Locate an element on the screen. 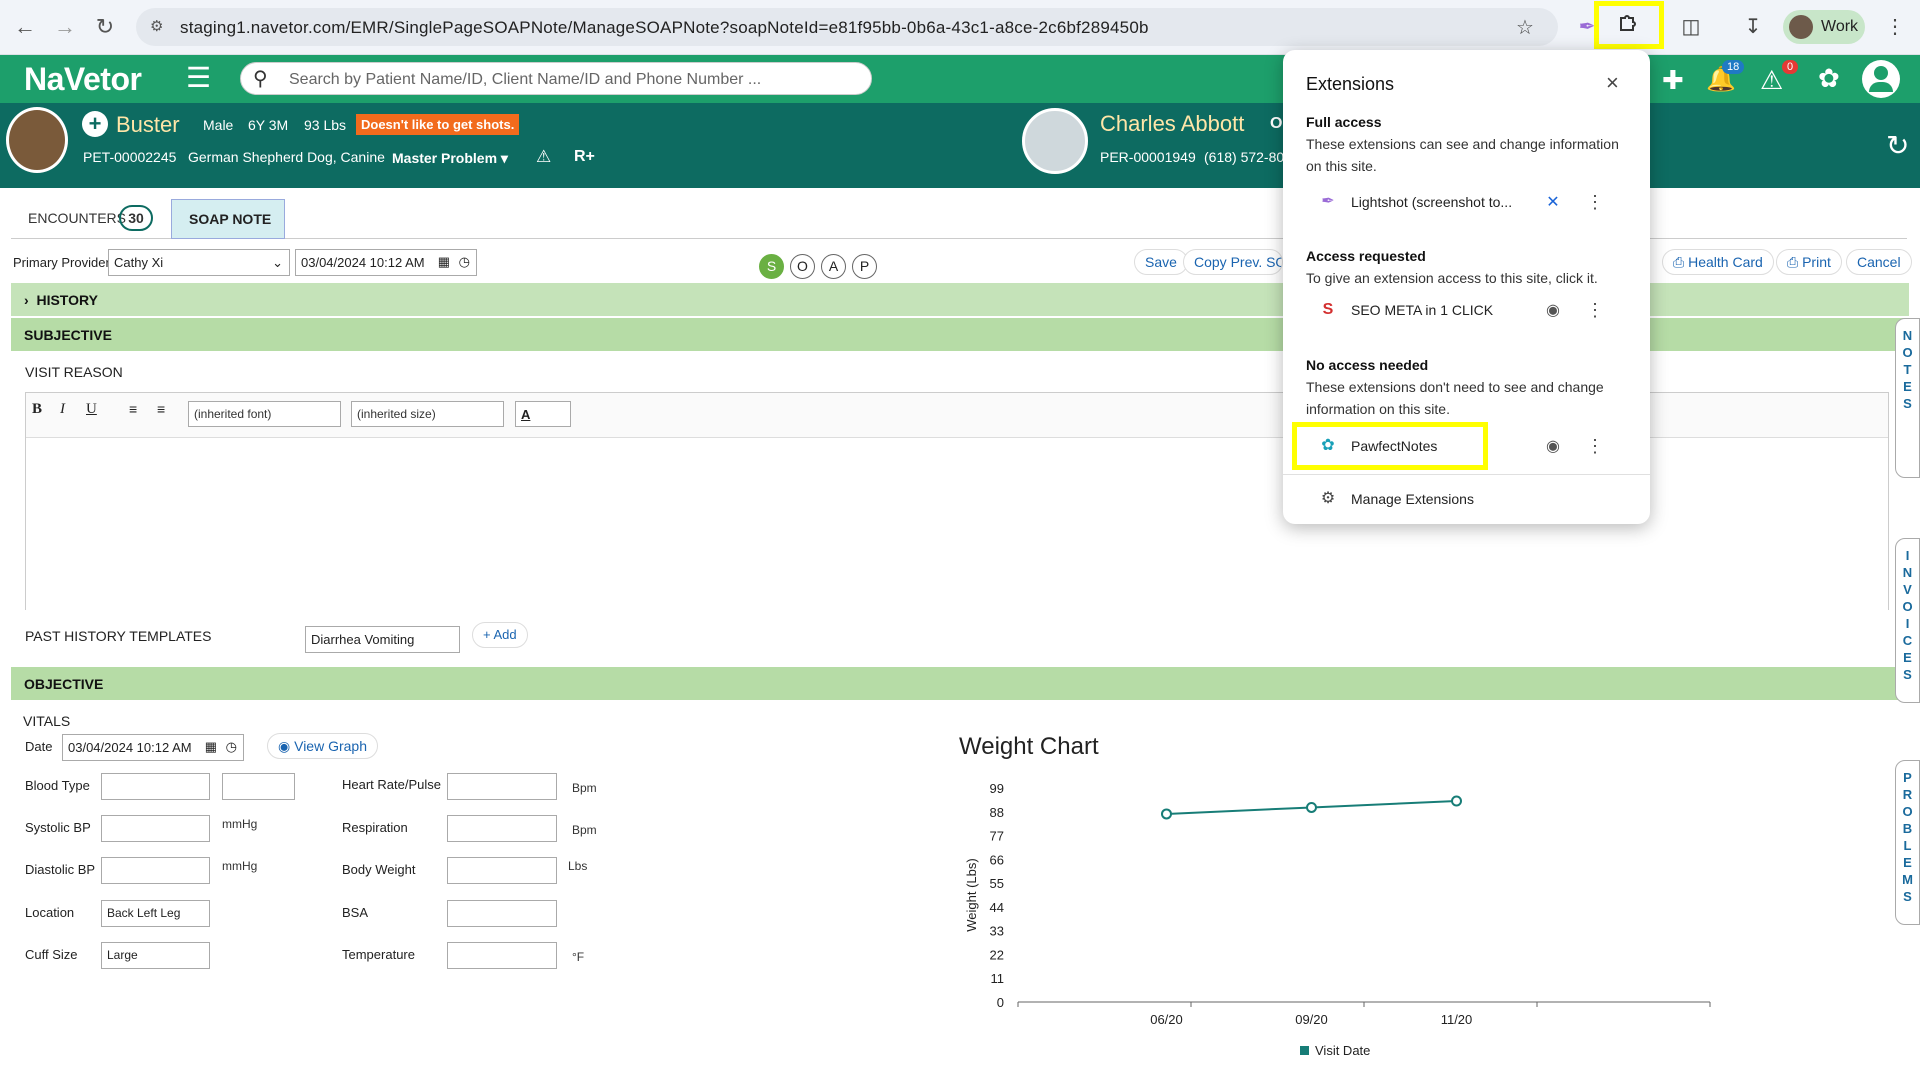 The image size is (1920, 1080). soap-datetime-input: 03/04/2024 10:12 AM ▦ ◷ is located at coordinates (386, 262).